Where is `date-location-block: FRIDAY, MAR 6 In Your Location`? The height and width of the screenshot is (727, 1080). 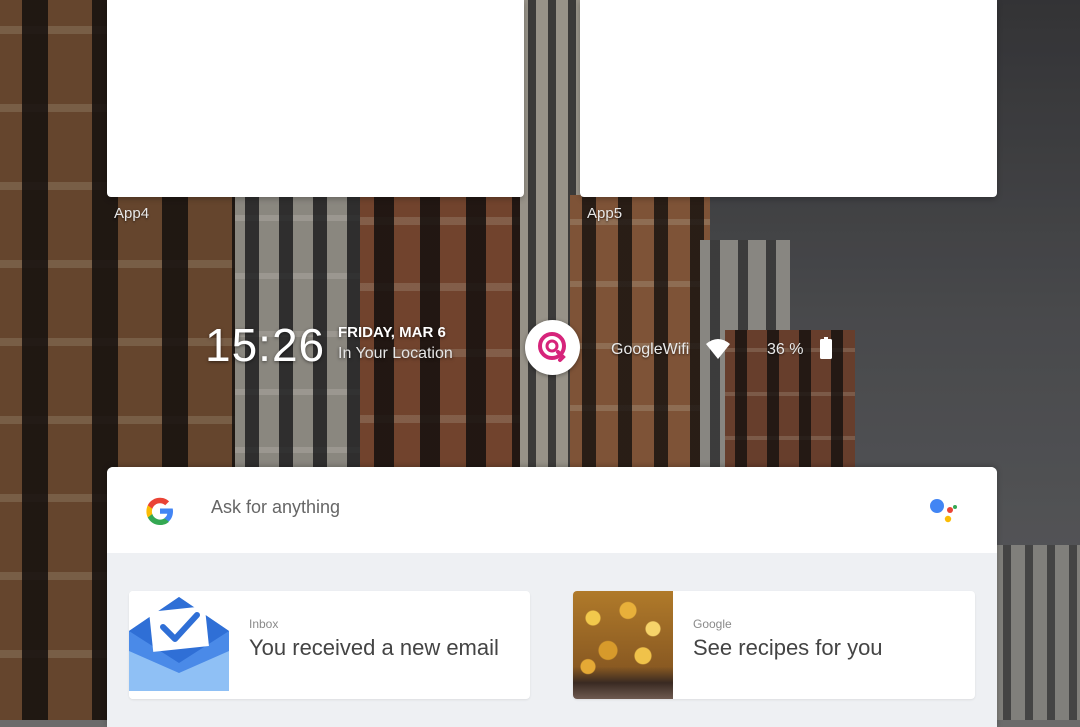
date-location-block: FRIDAY, MAR 6 In Your Location is located at coordinates (395, 343).